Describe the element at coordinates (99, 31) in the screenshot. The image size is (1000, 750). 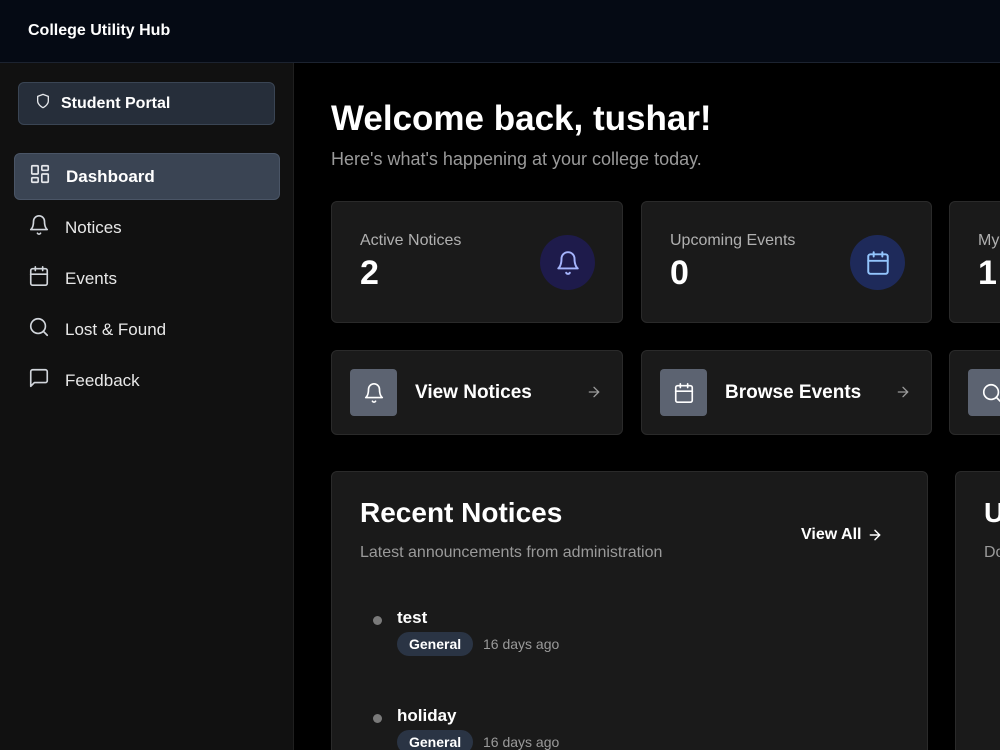
I see `app-title: College Utility Hub` at that location.